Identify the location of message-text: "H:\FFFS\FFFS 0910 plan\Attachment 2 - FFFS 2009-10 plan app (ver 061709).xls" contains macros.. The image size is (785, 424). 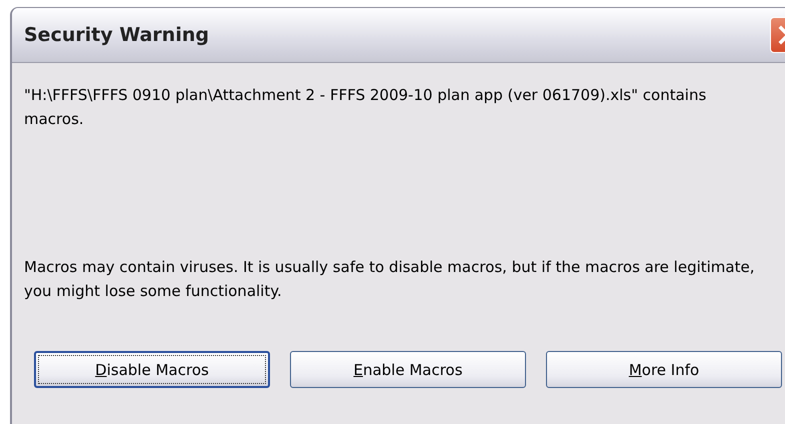
(366, 107).